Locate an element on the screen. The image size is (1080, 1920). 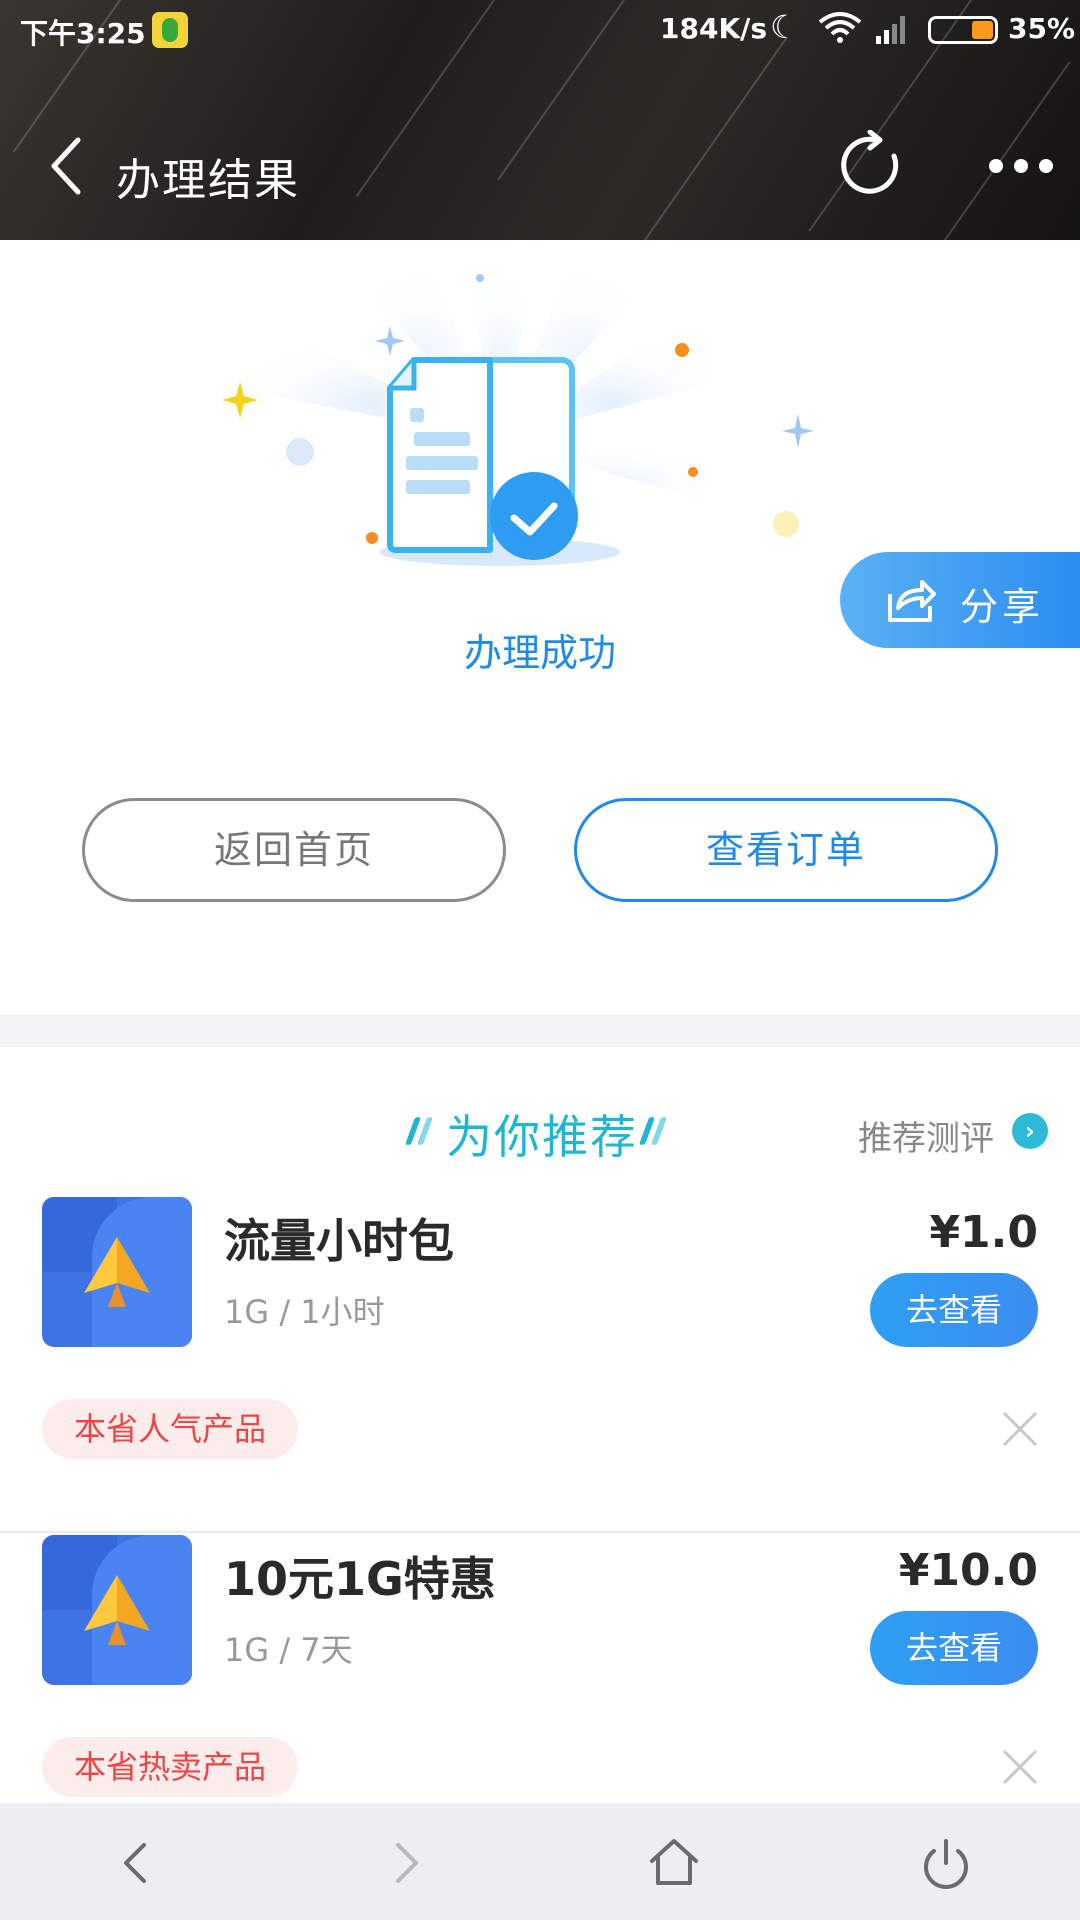
back-home-button: 返回首页 is located at coordinates (294, 850).